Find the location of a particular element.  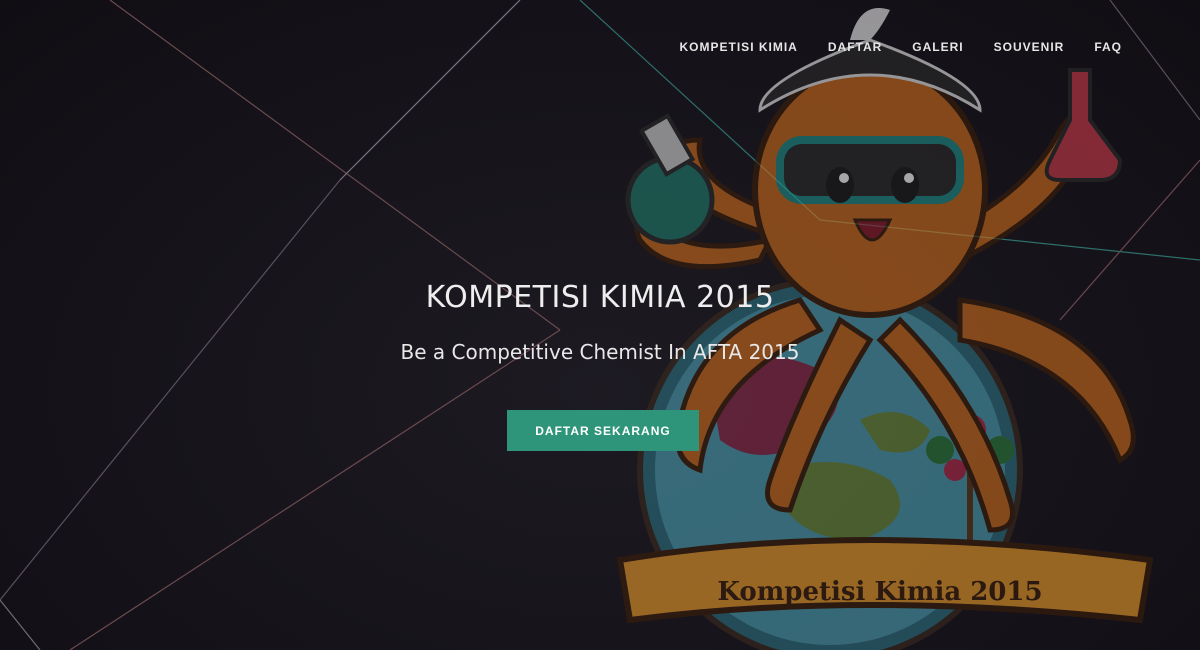

nav-link-souvenir: SOUVENIR is located at coordinates (1029, 47).